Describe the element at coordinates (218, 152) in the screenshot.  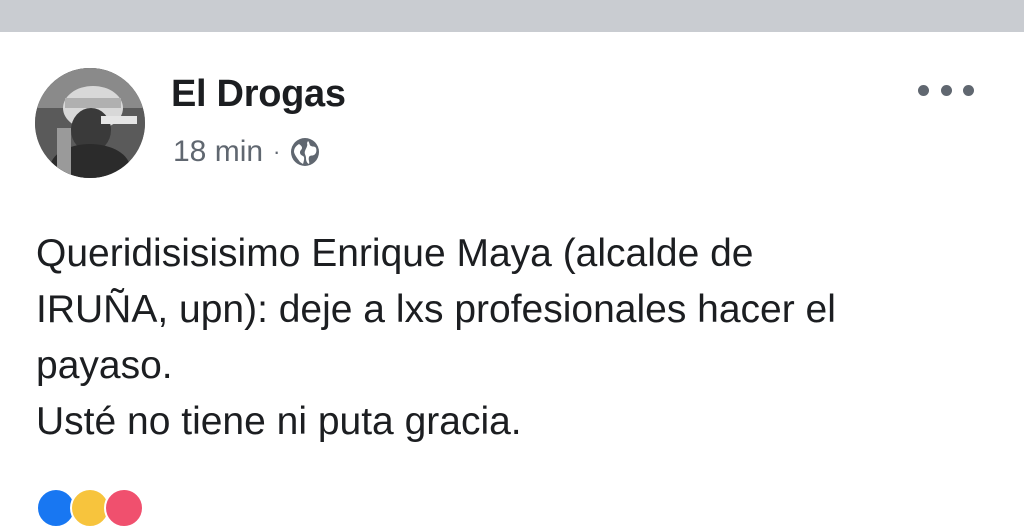
I see `post-time: 18 min` at that location.